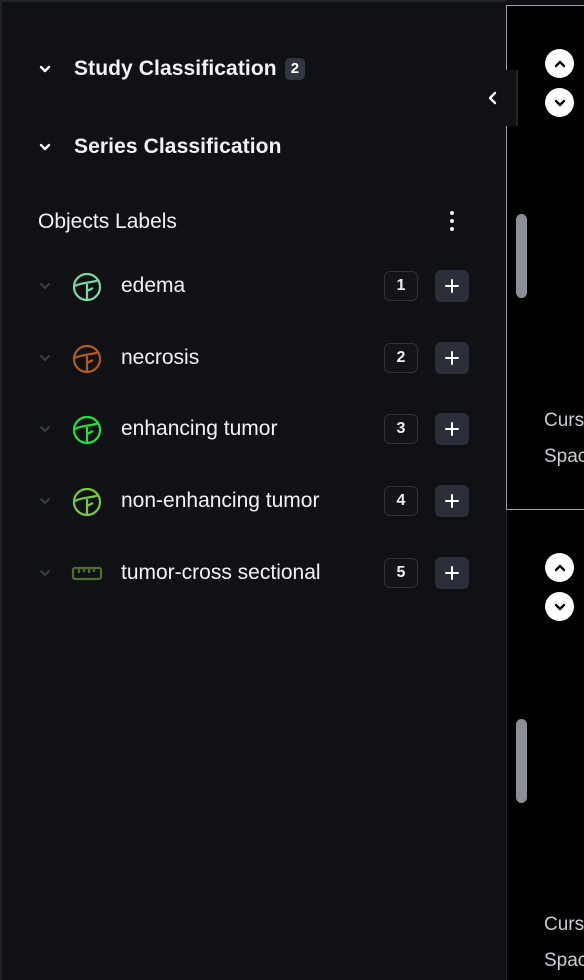  I want to click on label-count: 5, so click(401, 573).